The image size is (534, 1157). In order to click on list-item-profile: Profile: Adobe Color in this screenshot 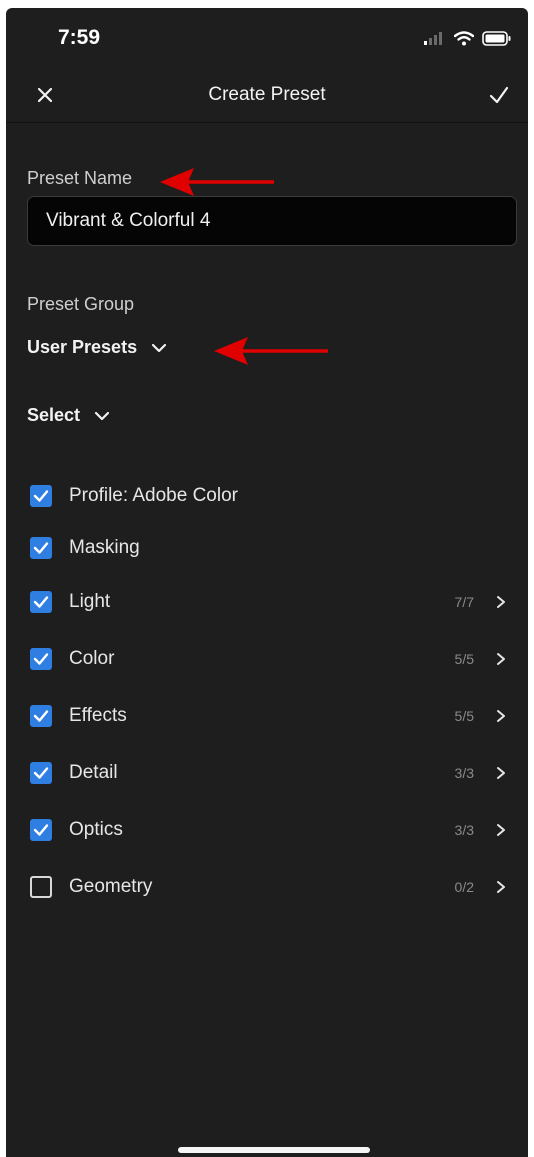, I will do `click(267, 496)`.